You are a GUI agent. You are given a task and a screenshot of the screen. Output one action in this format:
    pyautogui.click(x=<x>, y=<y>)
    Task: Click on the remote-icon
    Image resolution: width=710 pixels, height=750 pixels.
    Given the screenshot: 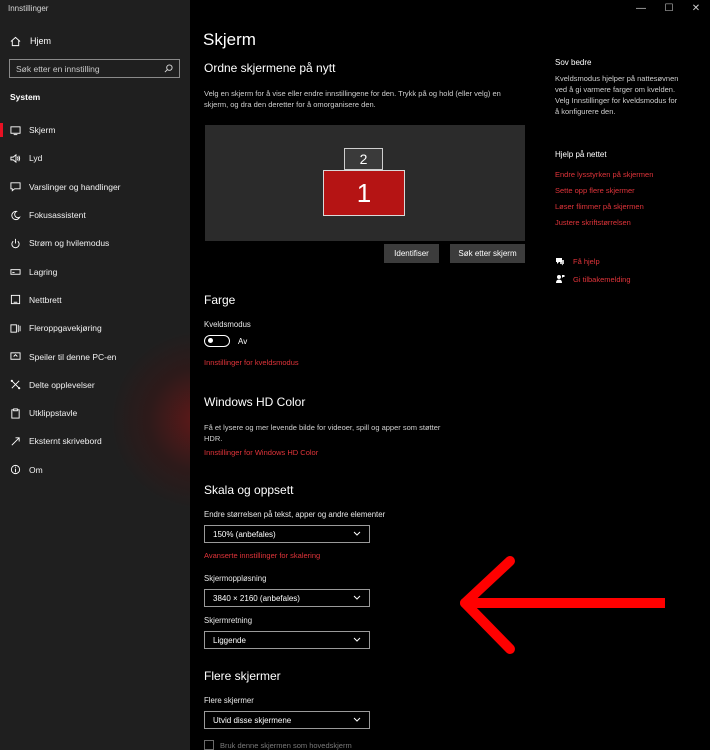 What is the action you would take?
    pyautogui.click(x=15, y=441)
    